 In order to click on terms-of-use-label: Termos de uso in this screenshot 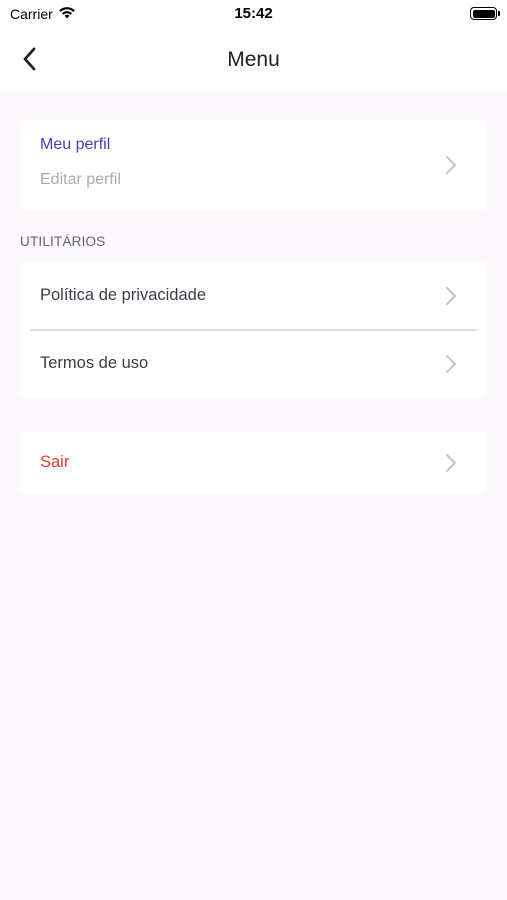, I will do `click(94, 363)`.